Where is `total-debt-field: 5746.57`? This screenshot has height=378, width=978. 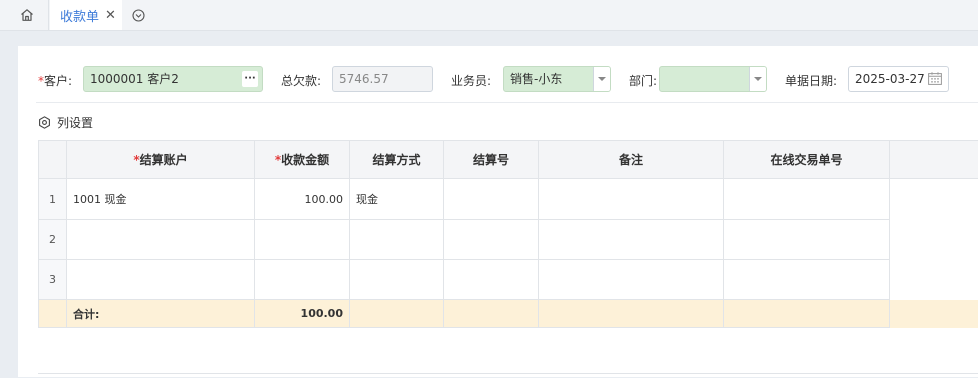 total-debt-field: 5746.57 is located at coordinates (382, 79).